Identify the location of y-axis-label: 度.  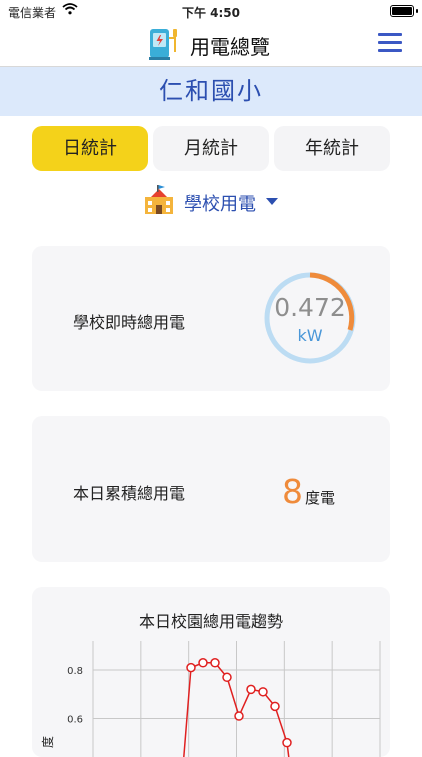
(47, 742).